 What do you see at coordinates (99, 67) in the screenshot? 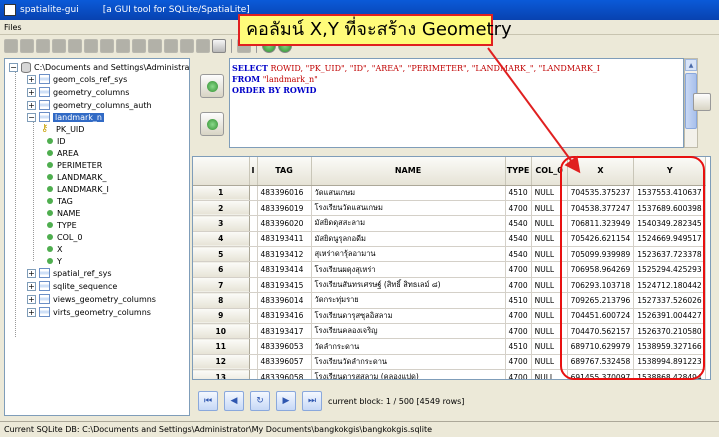
I see `tree-root: − C:\Documents and Settings\Administrat` at bounding box center [99, 67].